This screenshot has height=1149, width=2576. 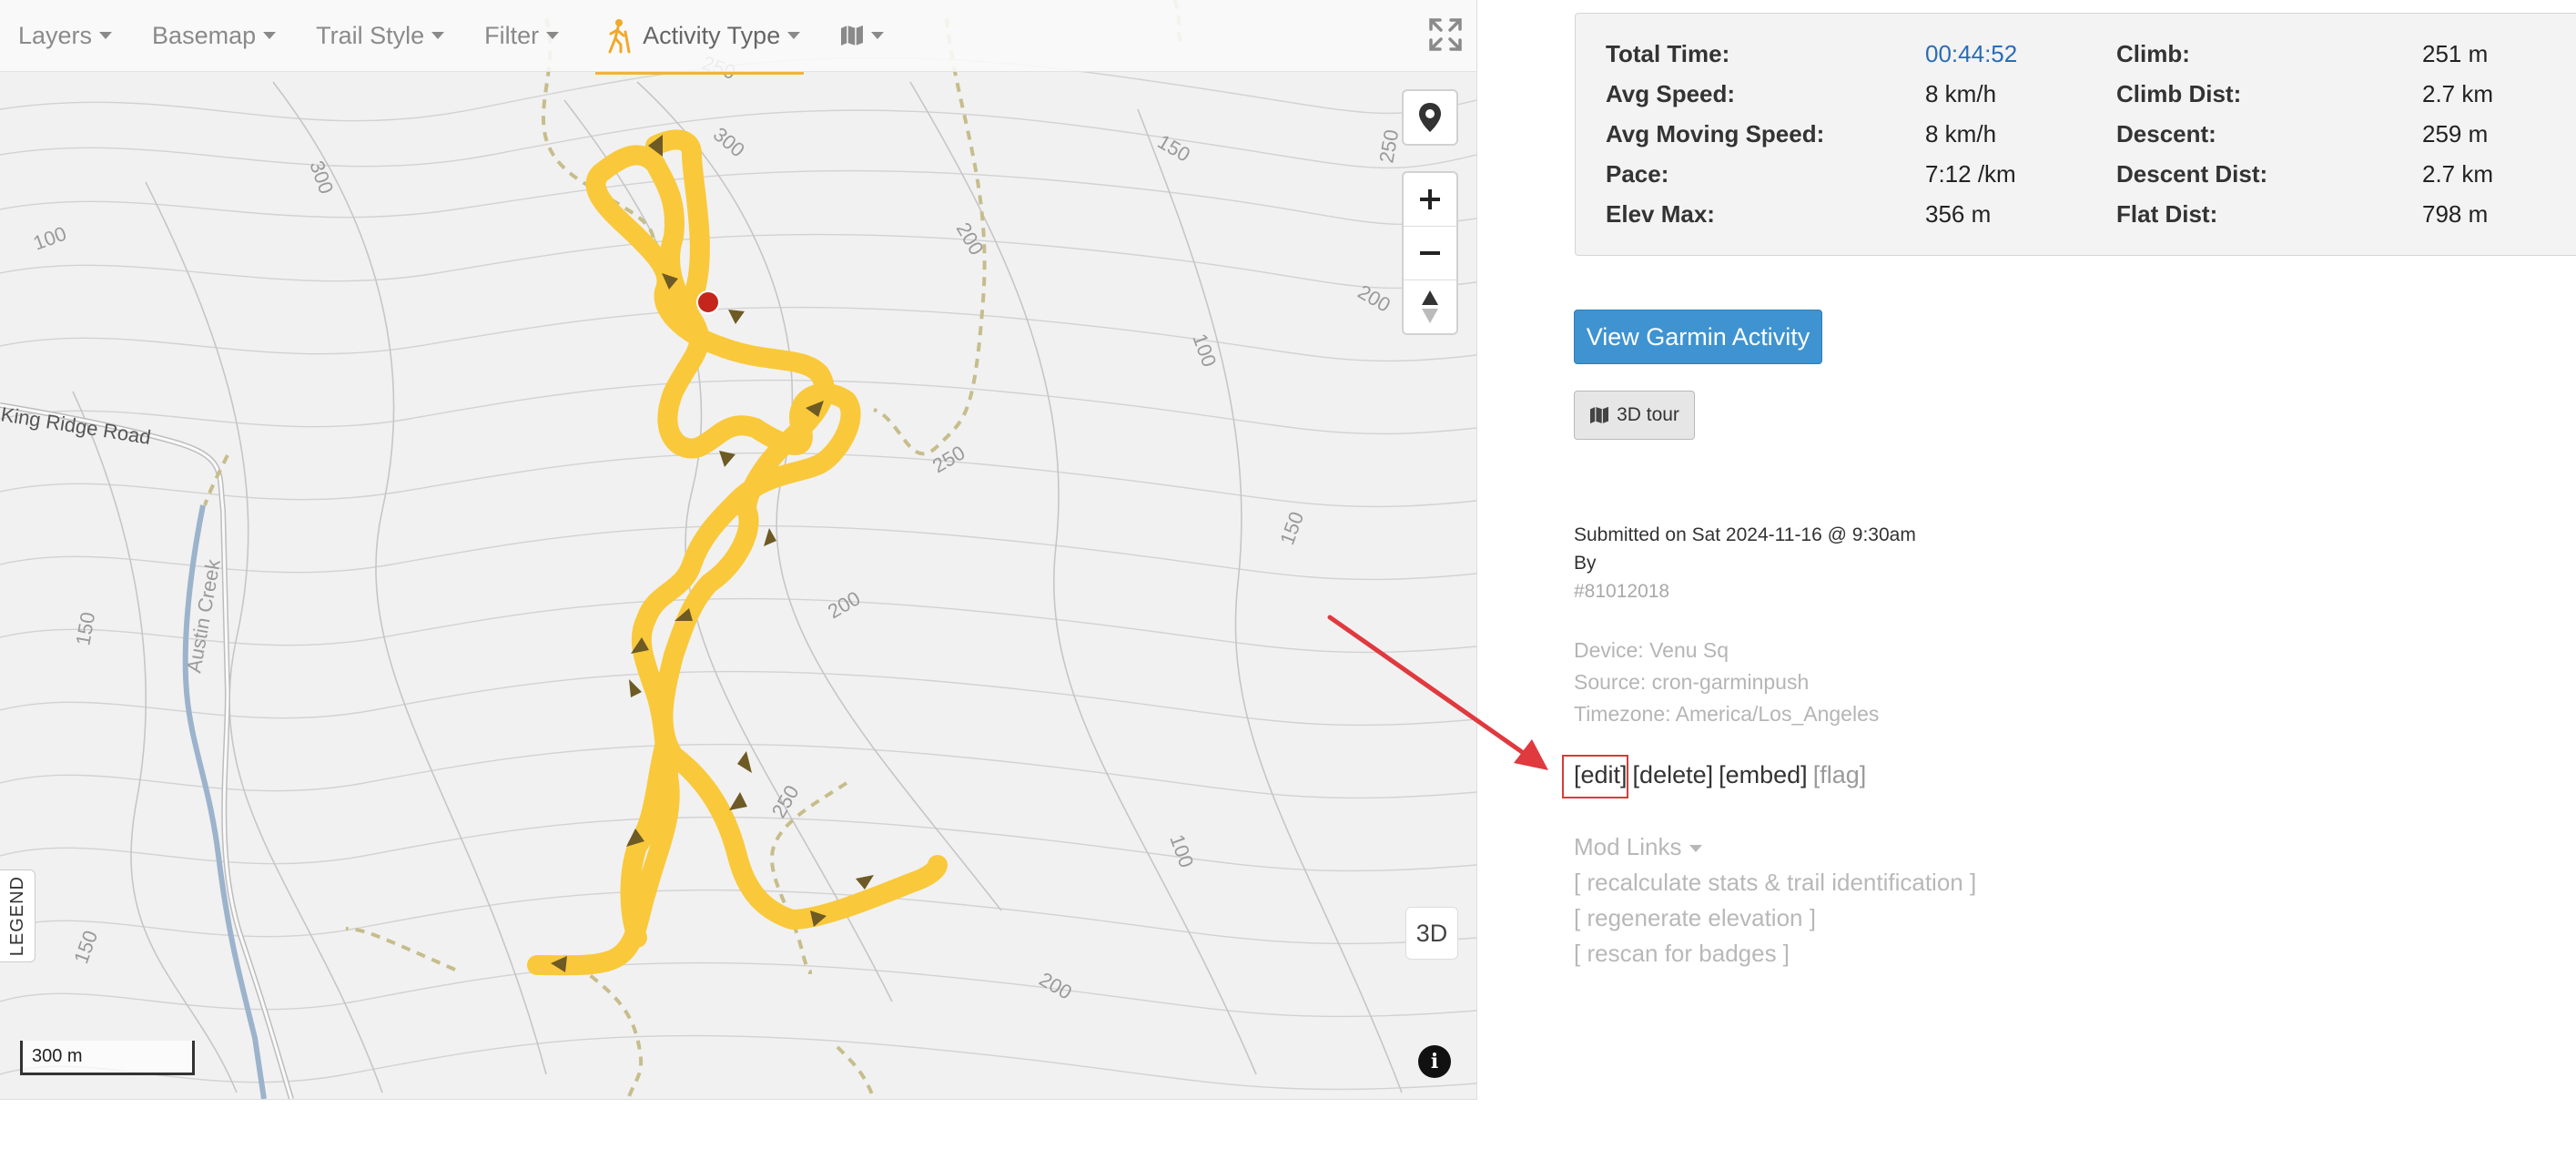 I want to click on layers-label: Layers, so click(x=55, y=35).